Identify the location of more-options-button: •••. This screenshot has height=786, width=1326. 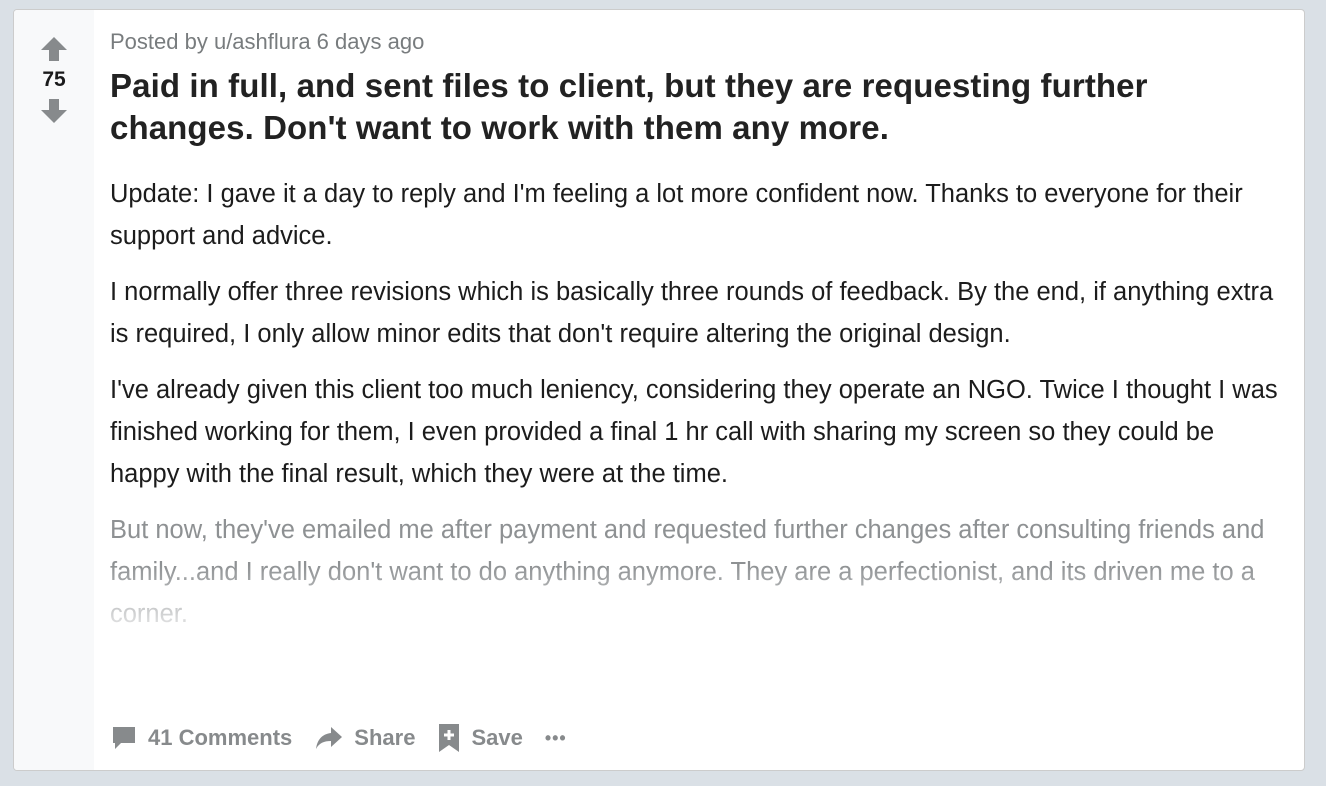
(556, 738).